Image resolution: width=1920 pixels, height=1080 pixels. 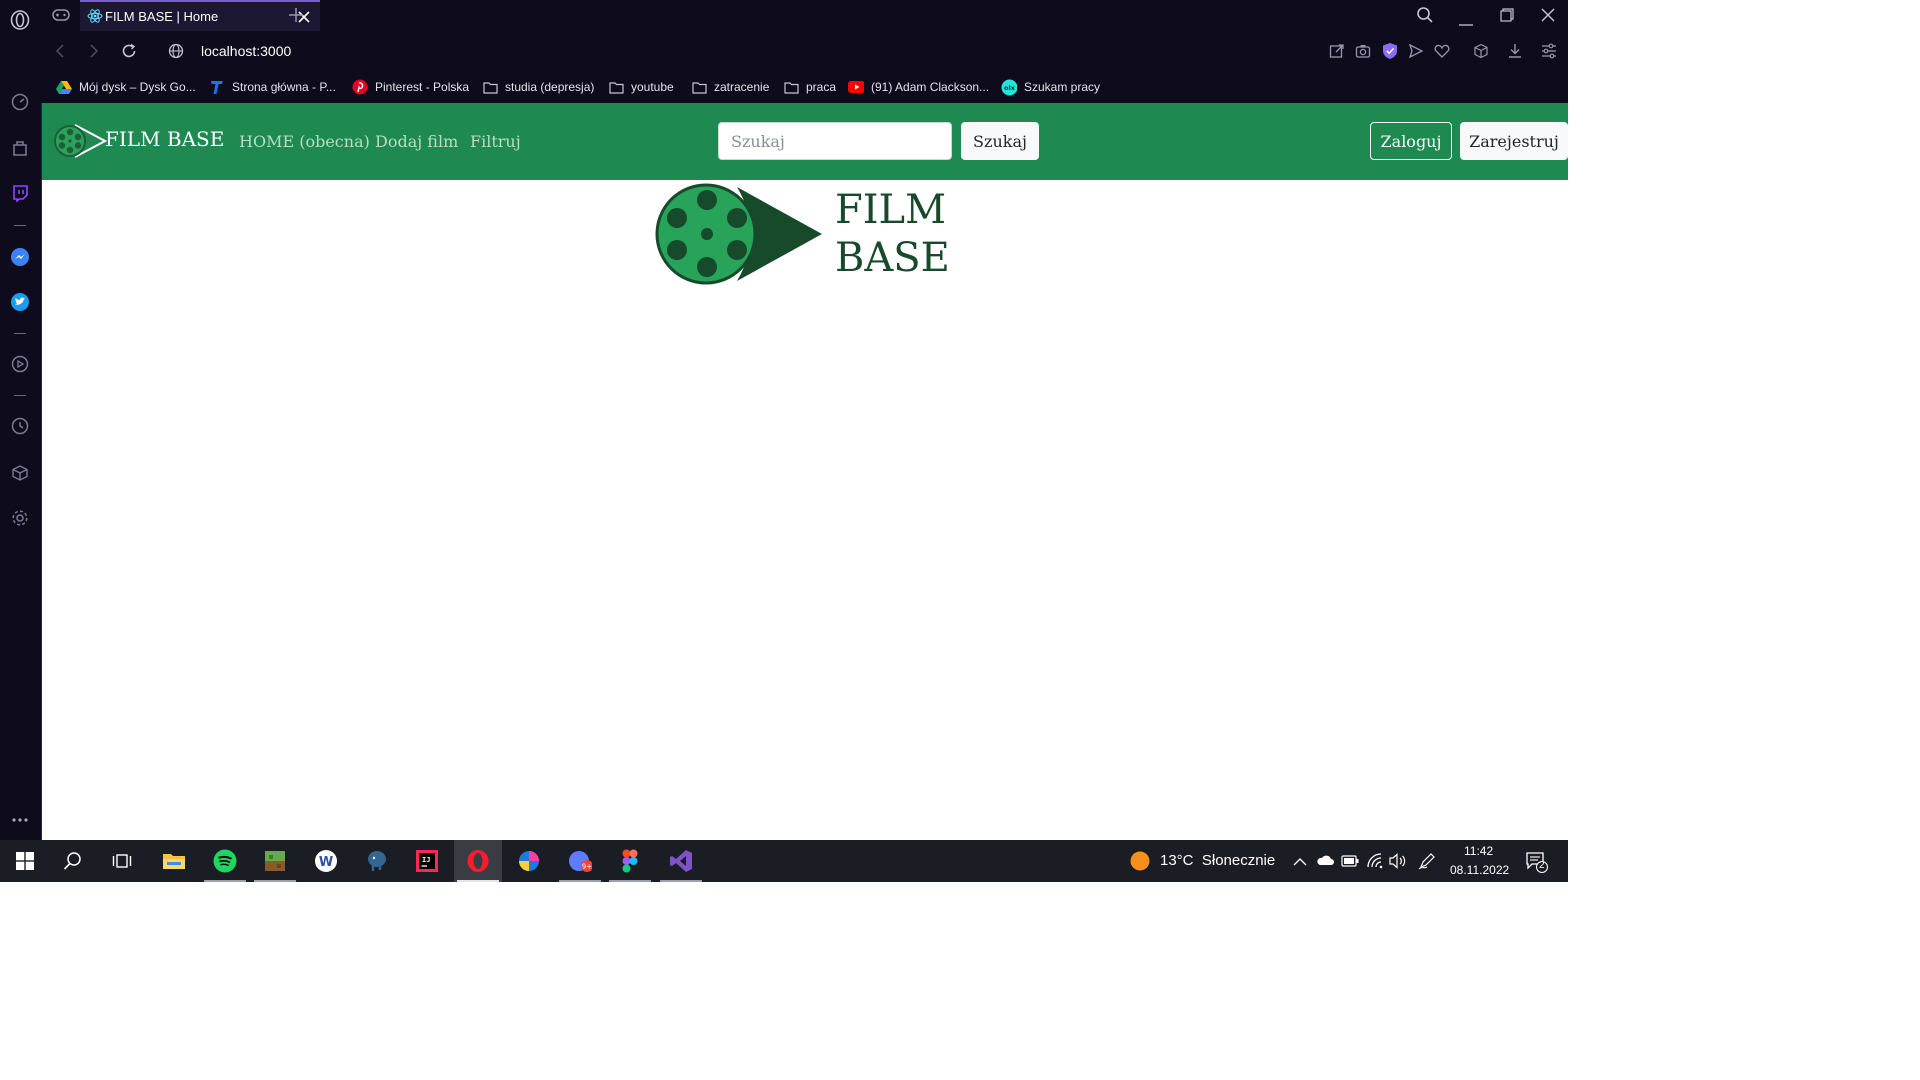 I want to click on bookmark-label: zatracenie, so click(x=742, y=87).